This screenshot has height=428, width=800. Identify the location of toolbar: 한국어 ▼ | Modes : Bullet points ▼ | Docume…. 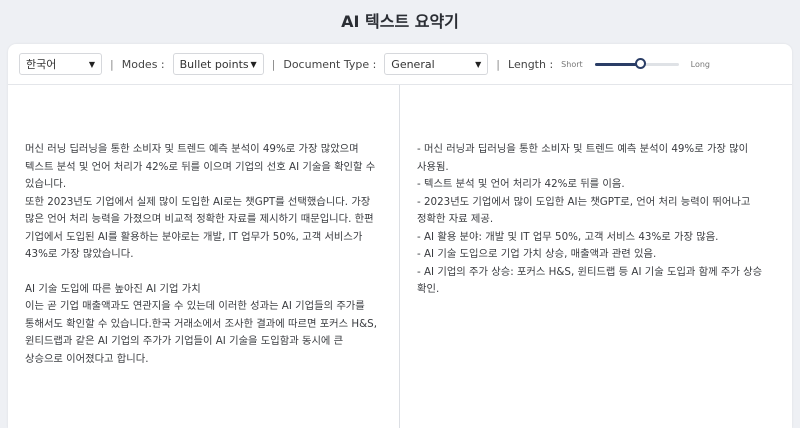
(400, 64).